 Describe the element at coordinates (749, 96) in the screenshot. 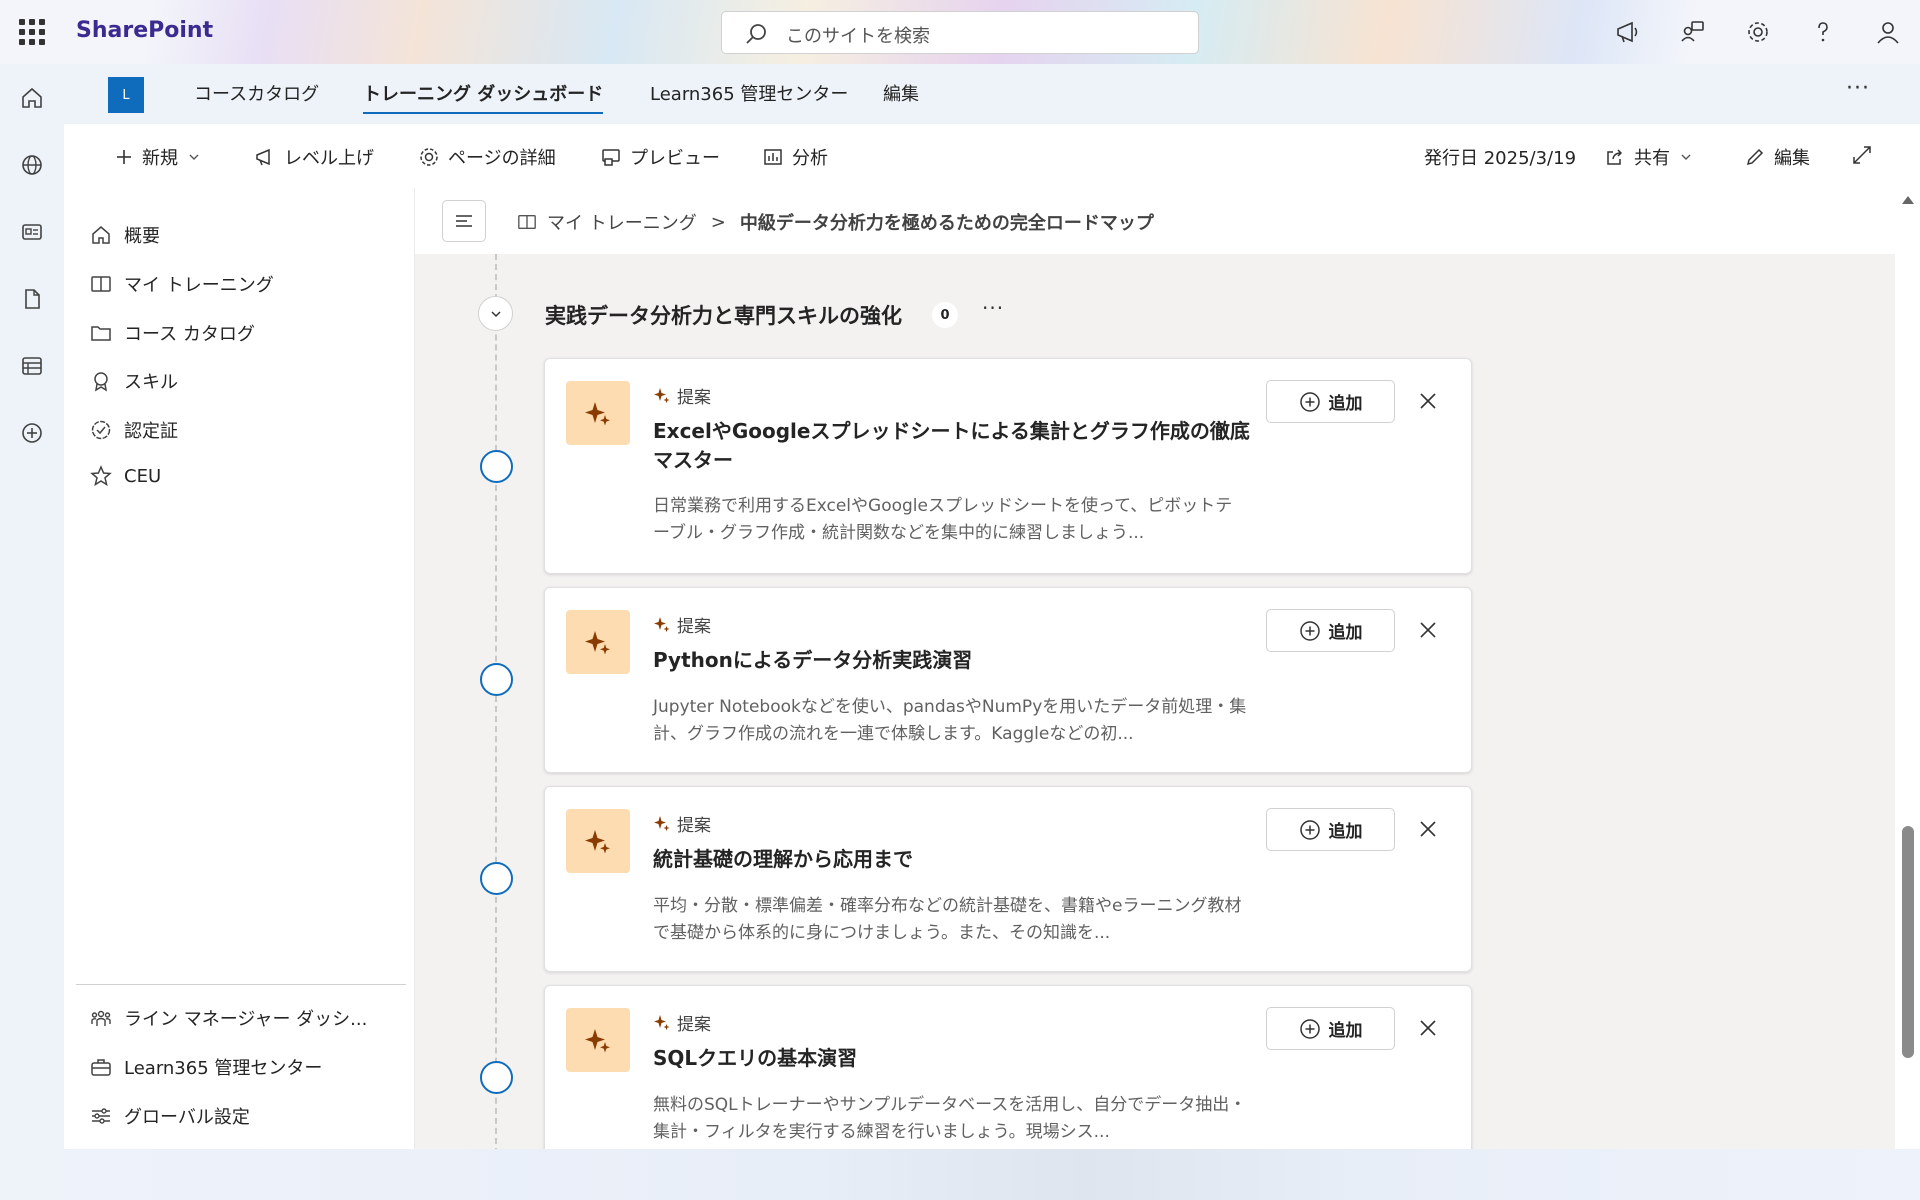

I see `tab-learn365-admin: Learn365 管理センター` at that location.